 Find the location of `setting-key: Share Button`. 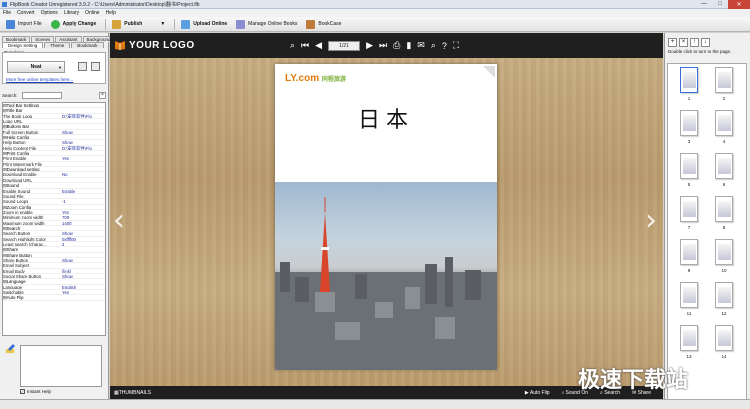

setting-key: Share Button is located at coordinates (16, 260).